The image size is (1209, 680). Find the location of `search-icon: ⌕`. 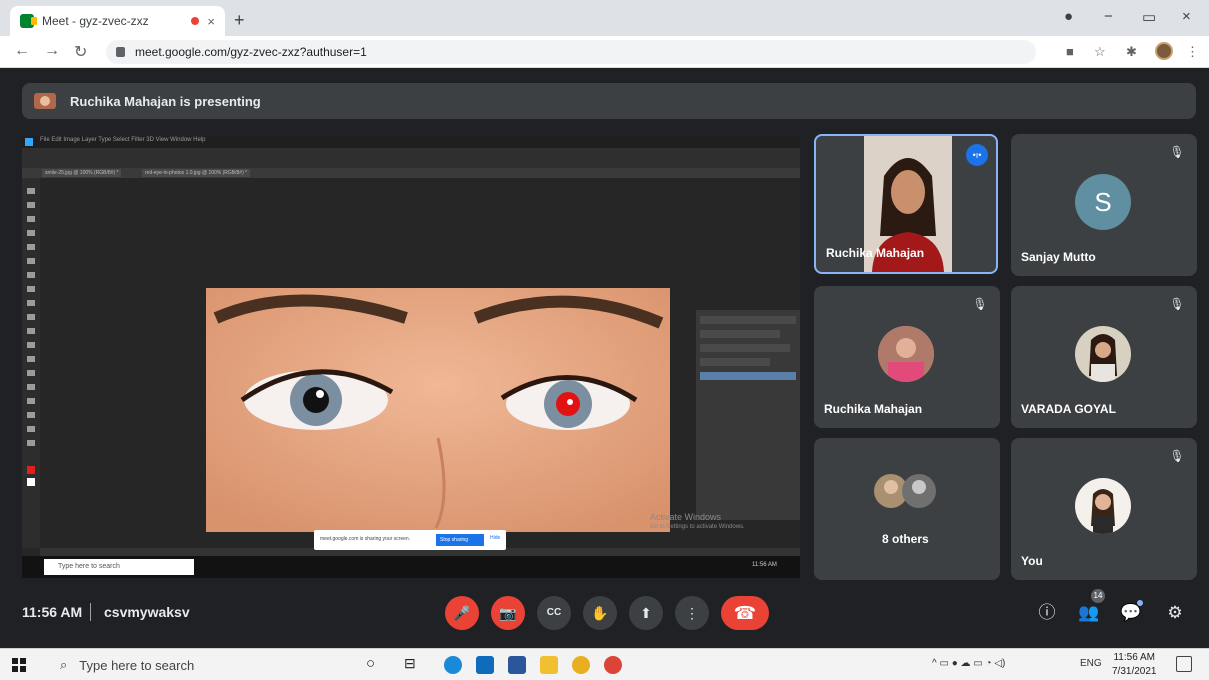

search-icon: ⌕ is located at coordinates (64, 664).